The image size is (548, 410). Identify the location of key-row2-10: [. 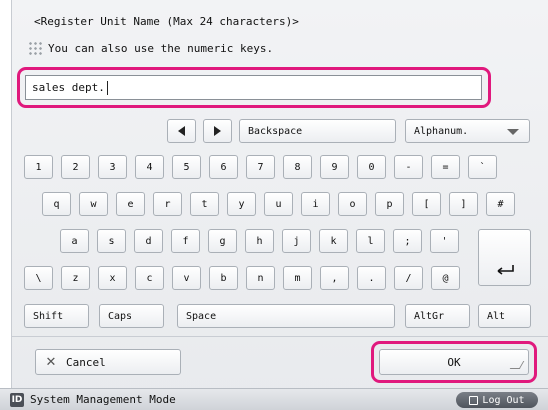
(426, 204).